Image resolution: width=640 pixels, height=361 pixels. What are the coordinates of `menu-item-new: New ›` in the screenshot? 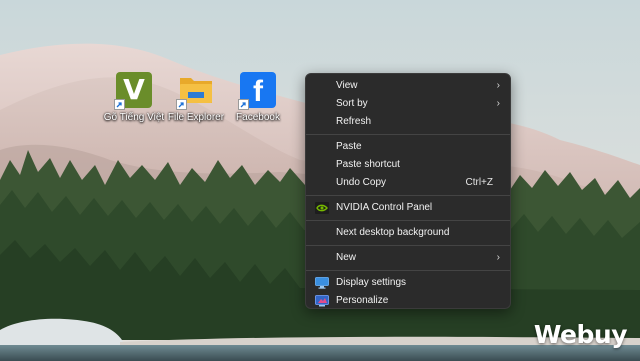 It's located at (408, 258).